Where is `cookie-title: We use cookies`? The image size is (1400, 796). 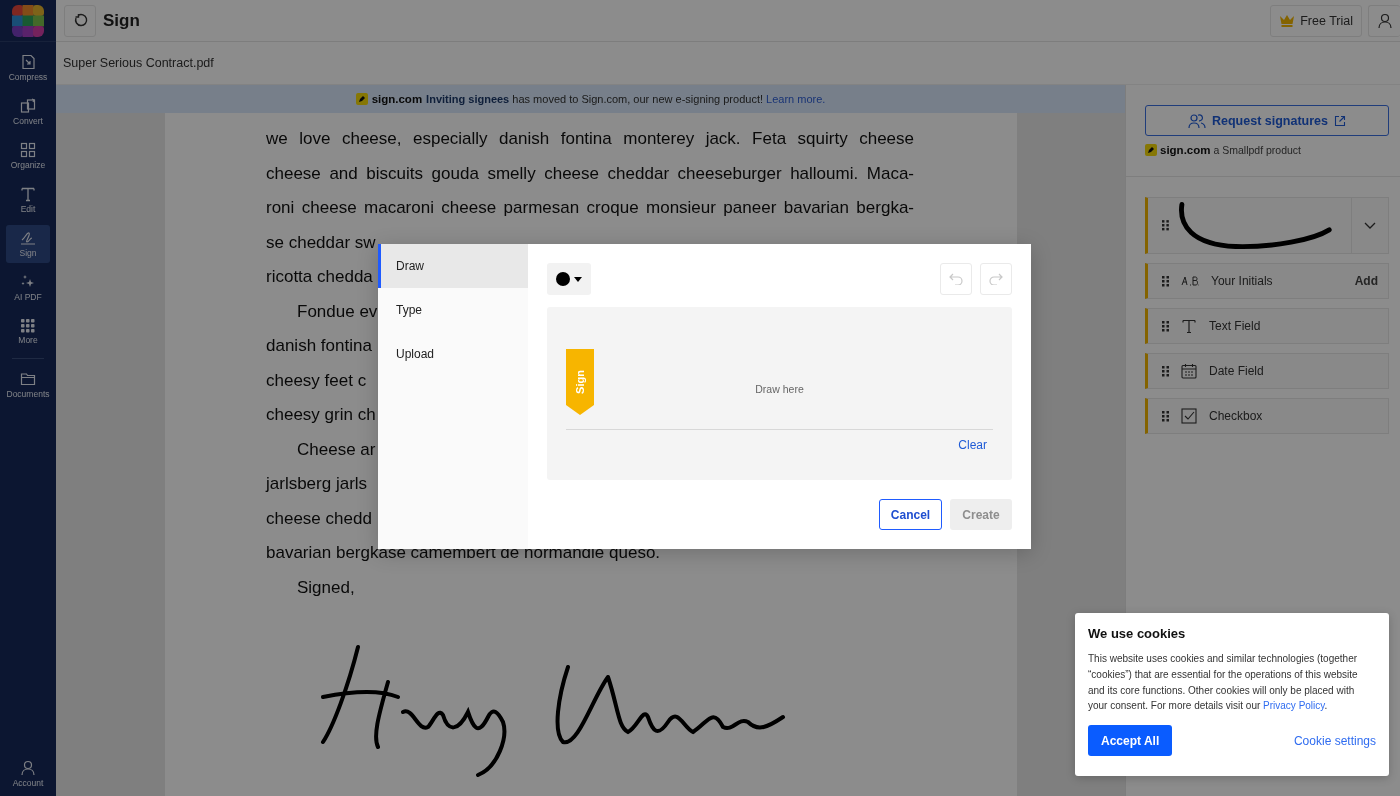
cookie-title: We use cookies is located at coordinates (1137, 633).